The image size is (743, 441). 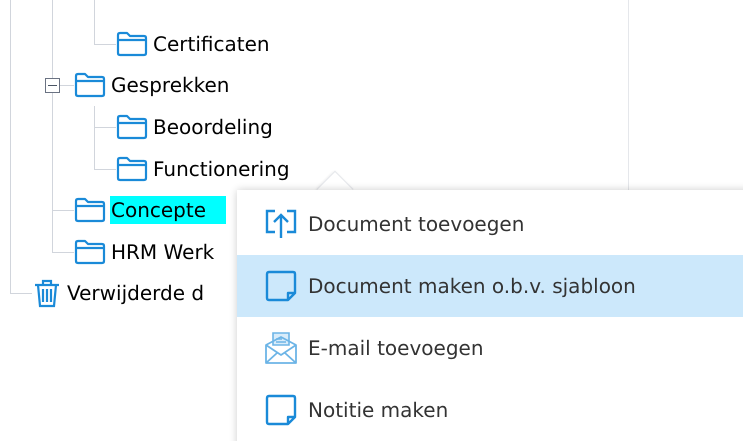 I want to click on tree-item: Verwijderde d, so click(x=136, y=293).